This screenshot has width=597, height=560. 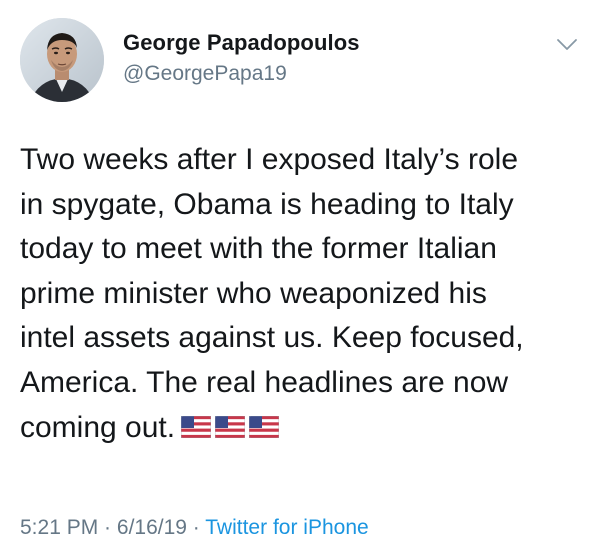 What do you see at coordinates (567, 45) in the screenshot?
I see `chevron-down-icon` at bounding box center [567, 45].